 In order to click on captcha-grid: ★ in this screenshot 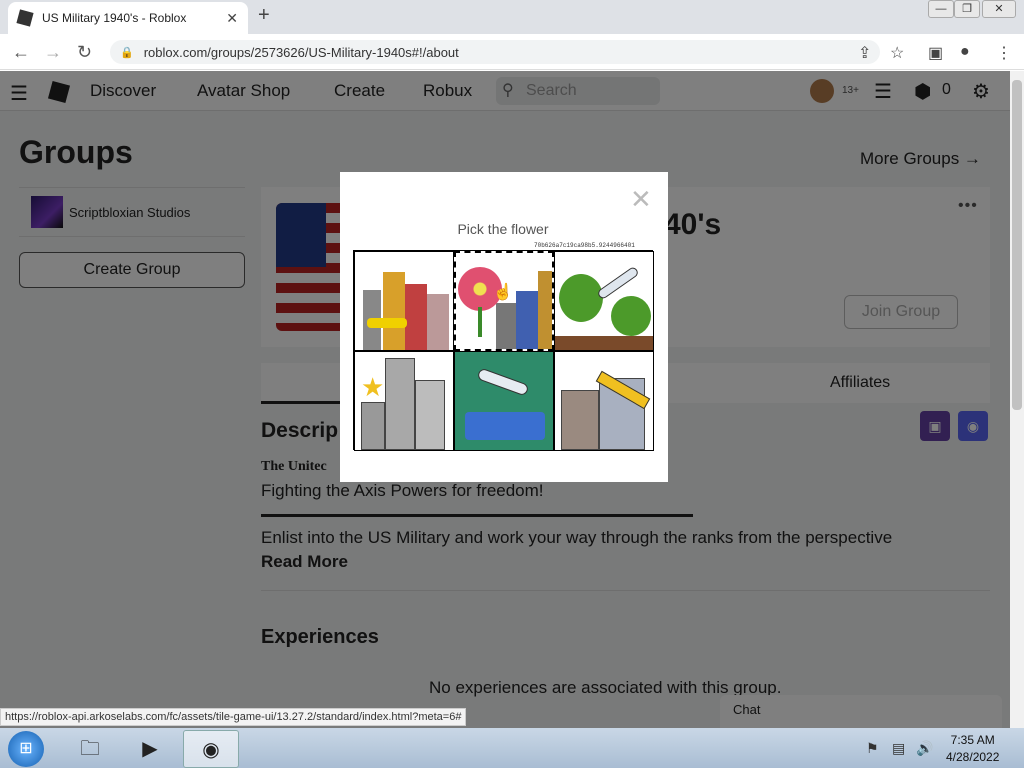, I will do `click(503, 350)`.